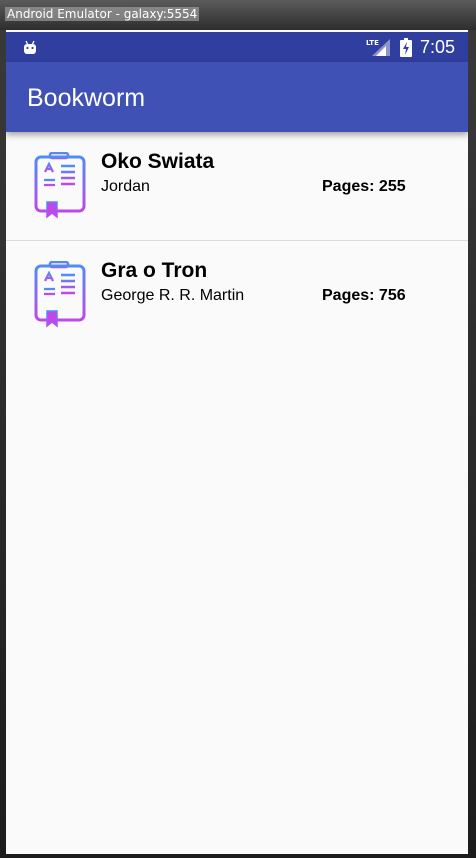  I want to click on status-time: 7:05, so click(438, 47).